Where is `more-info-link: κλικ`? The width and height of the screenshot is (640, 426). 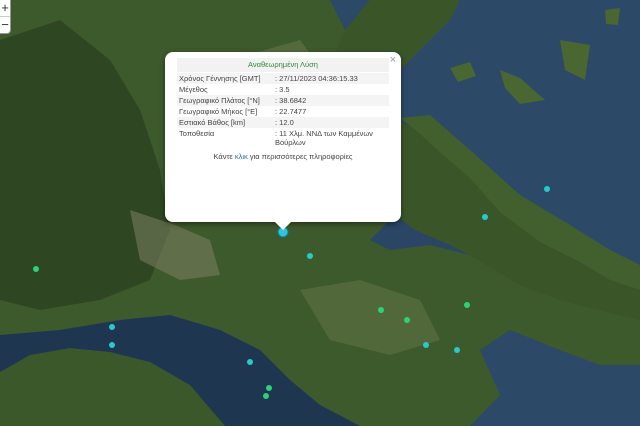 more-info-link: κλικ is located at coordinates (241, 156).